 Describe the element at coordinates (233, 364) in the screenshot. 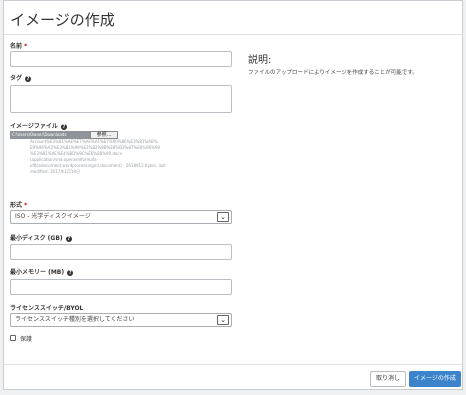

I see `footer-divider` at that location.